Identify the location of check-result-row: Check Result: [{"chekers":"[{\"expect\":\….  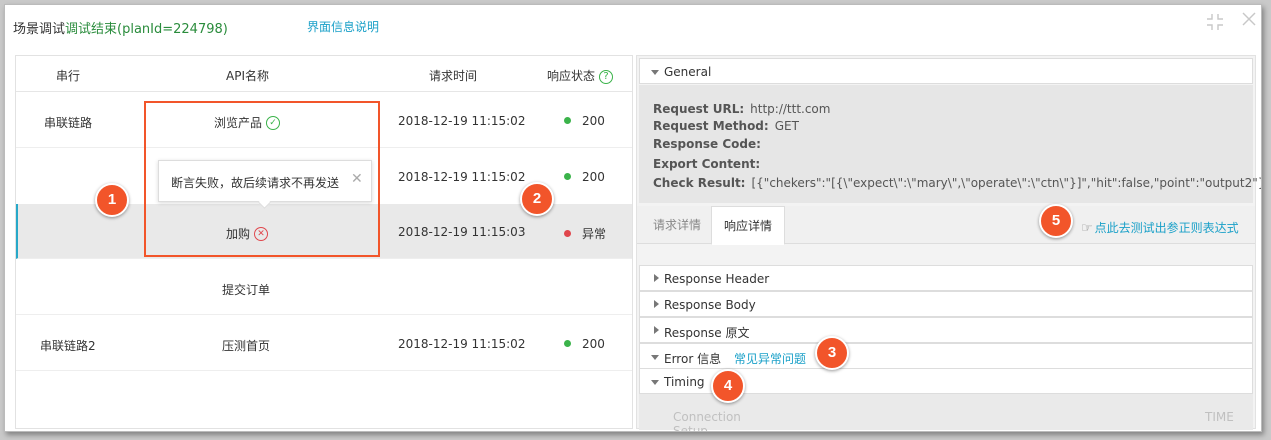
(957, 183).